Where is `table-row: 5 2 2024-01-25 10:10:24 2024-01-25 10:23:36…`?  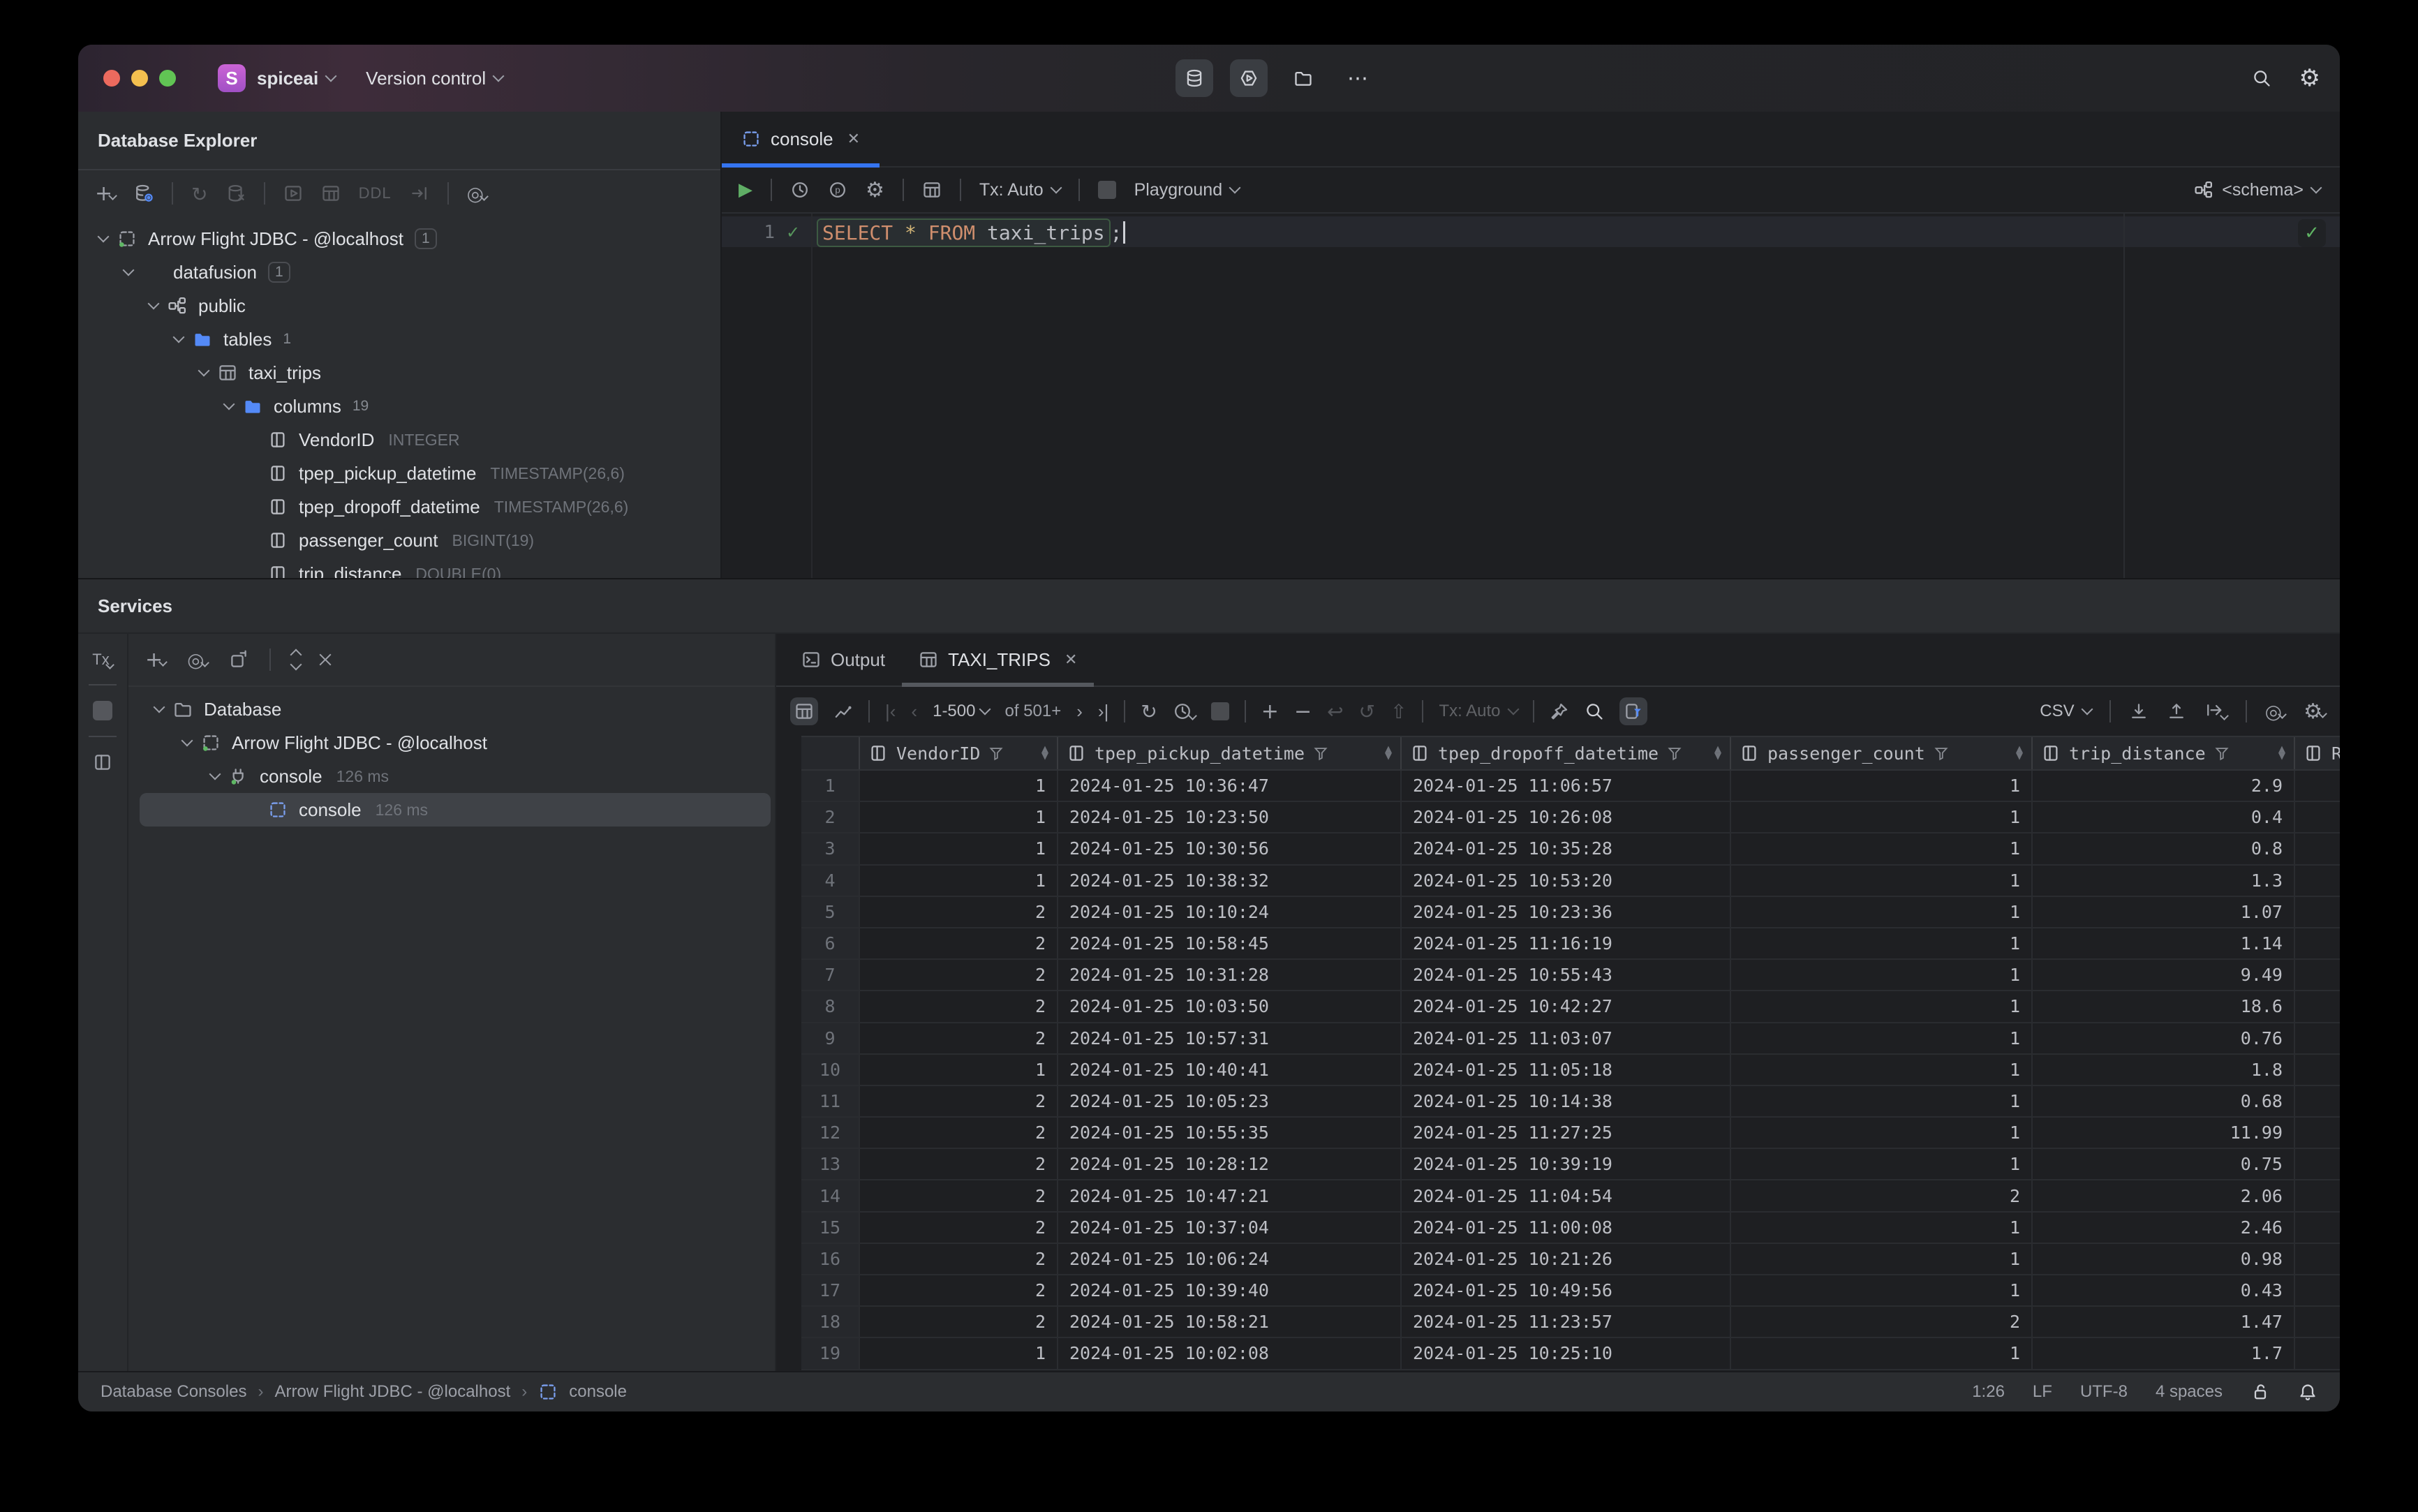 table-row: 5 2 2024-01-25 10:10:24 2024-01-25 10:23:36… is located at coordinates (1571, 912).